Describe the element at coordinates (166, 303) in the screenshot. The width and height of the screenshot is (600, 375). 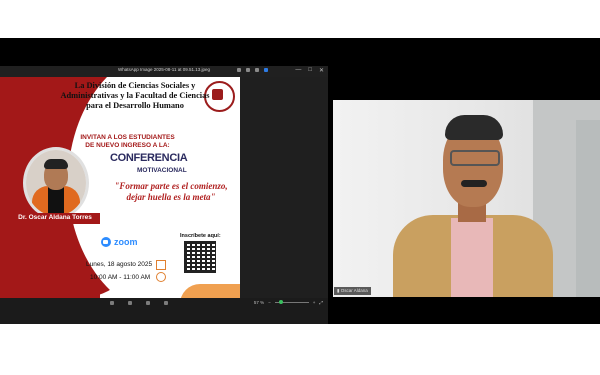
I see `film-strip-icon` at that location.